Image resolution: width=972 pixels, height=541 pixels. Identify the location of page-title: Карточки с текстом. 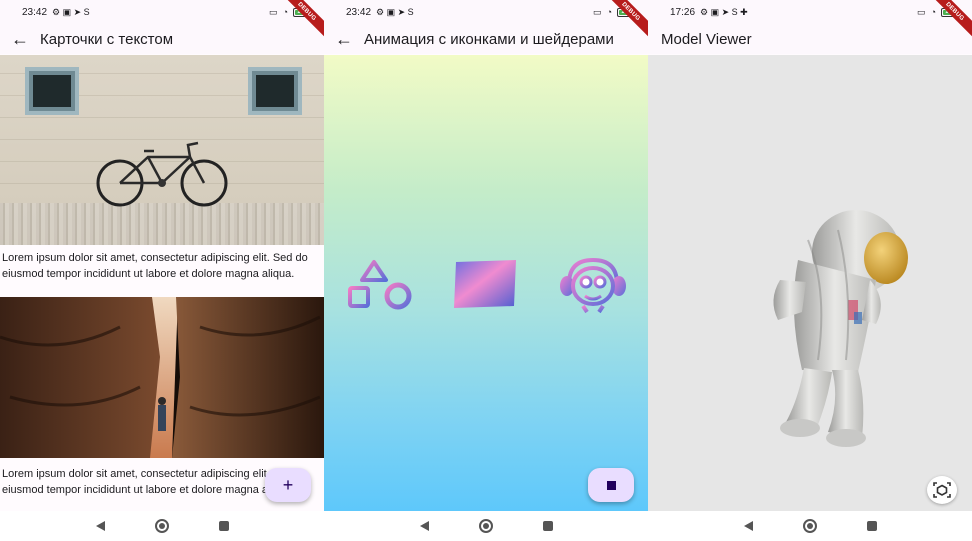
(107, 39).